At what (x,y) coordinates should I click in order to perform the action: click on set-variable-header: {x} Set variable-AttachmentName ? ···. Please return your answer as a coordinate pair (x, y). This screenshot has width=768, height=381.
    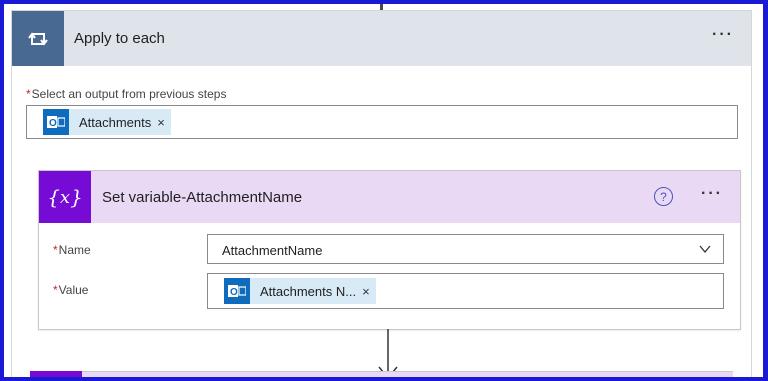
    Looking at the image, I should click on (389, 197).